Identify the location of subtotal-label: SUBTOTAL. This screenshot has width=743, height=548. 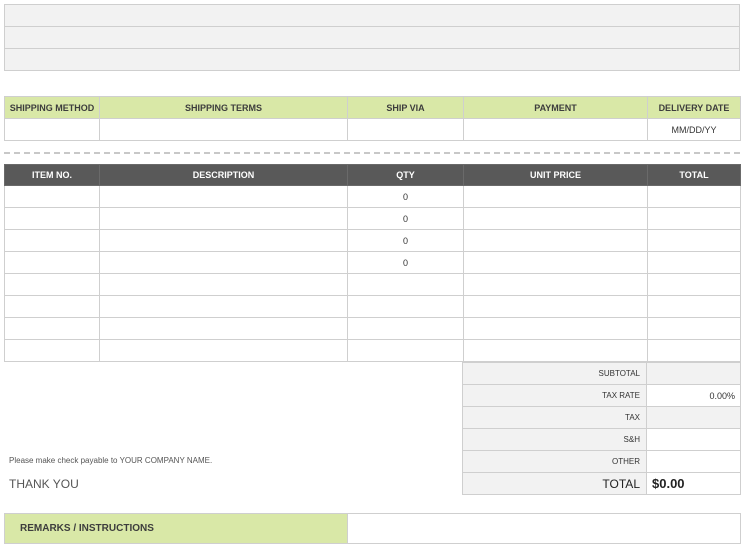
(554, 373).